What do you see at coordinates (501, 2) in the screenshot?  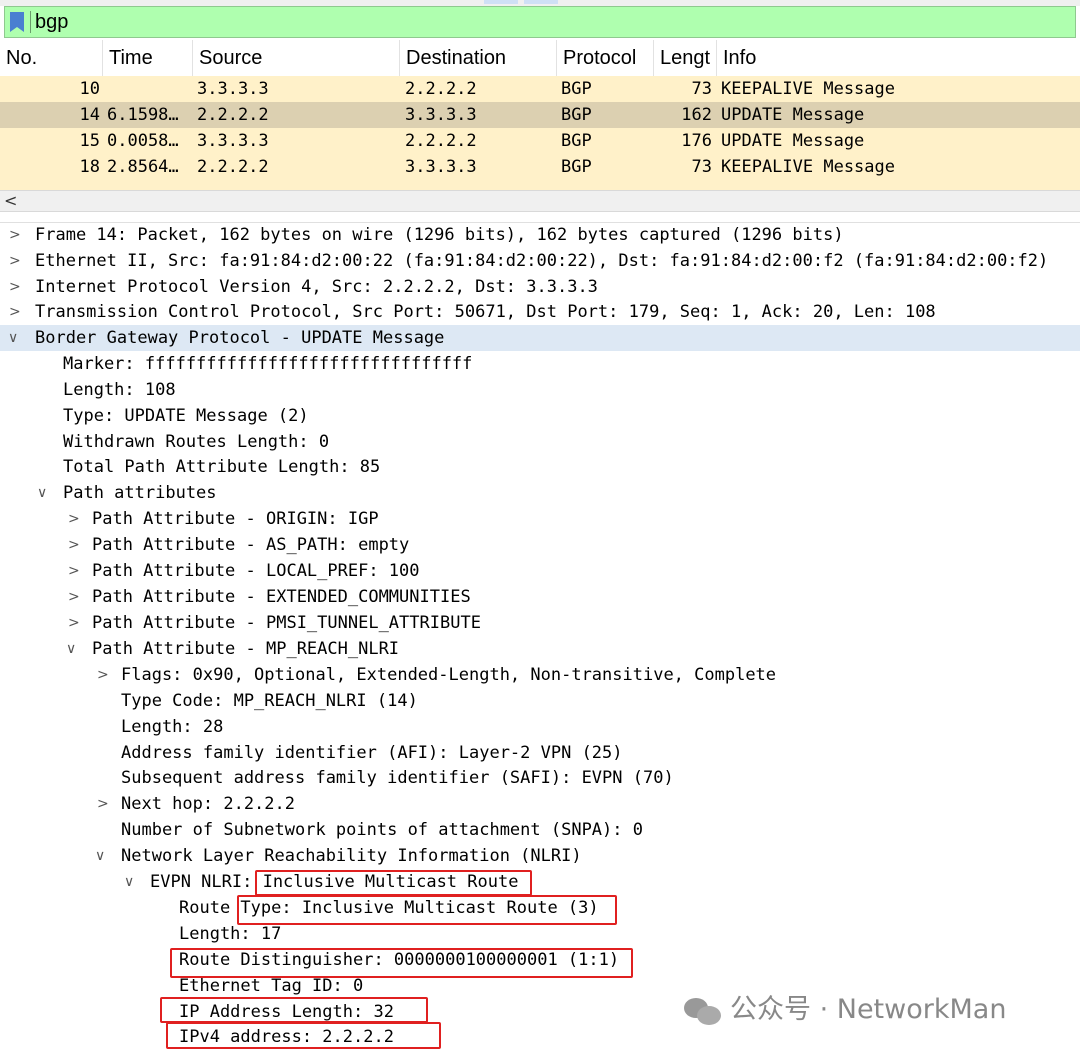 I see `toolbar-tab-left` at bounding box center [501, 2].